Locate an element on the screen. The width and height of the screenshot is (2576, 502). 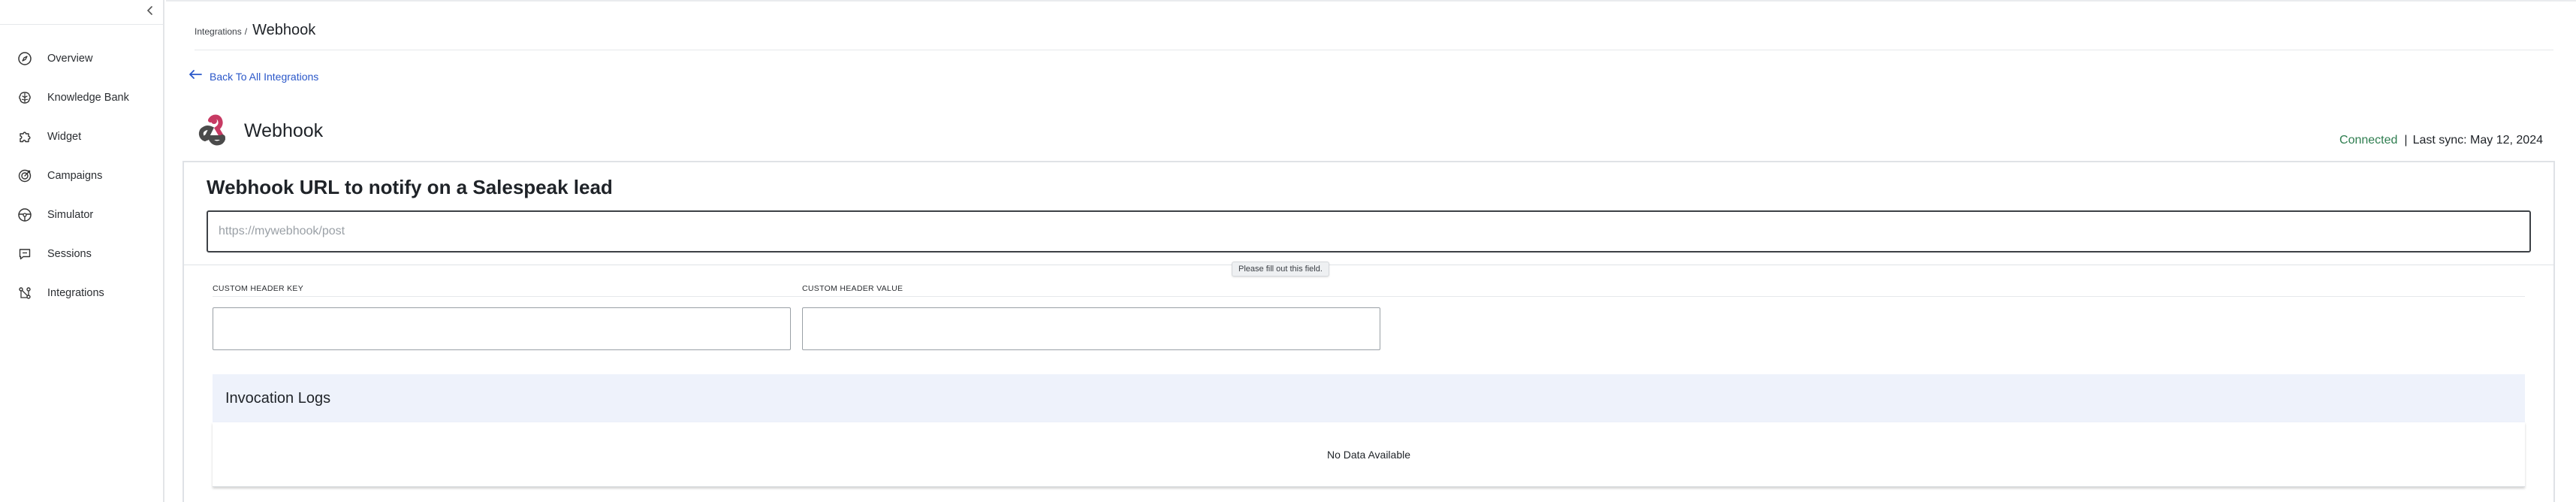
sidebar-divider is located at coordinates (81, 24).